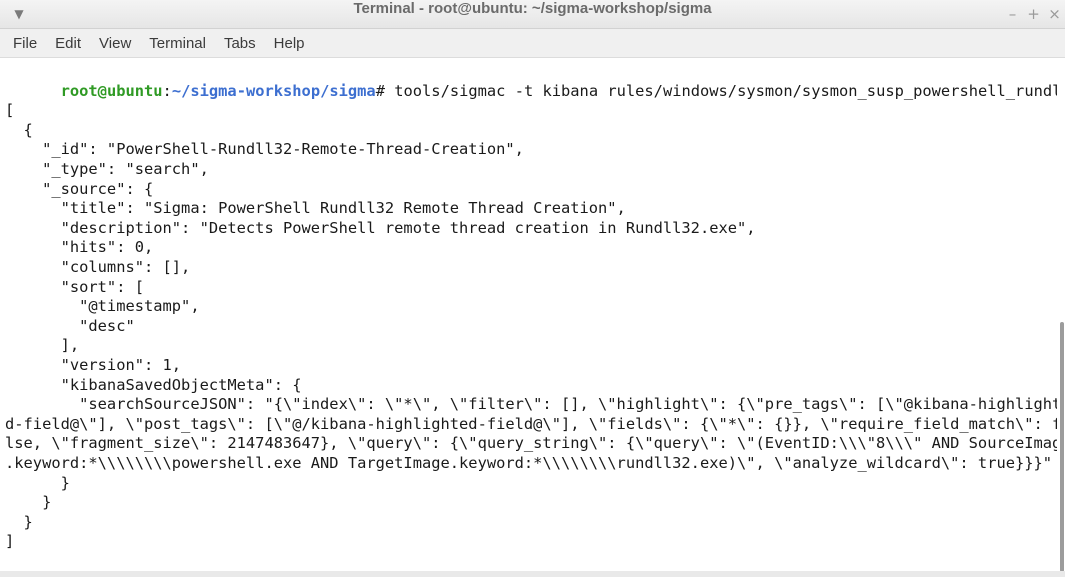 The image size is (1065, 577). What do you see at coordinates (10, 541) in the screenshot?
I see `output-line: ]` at bounding box center [10, 541].